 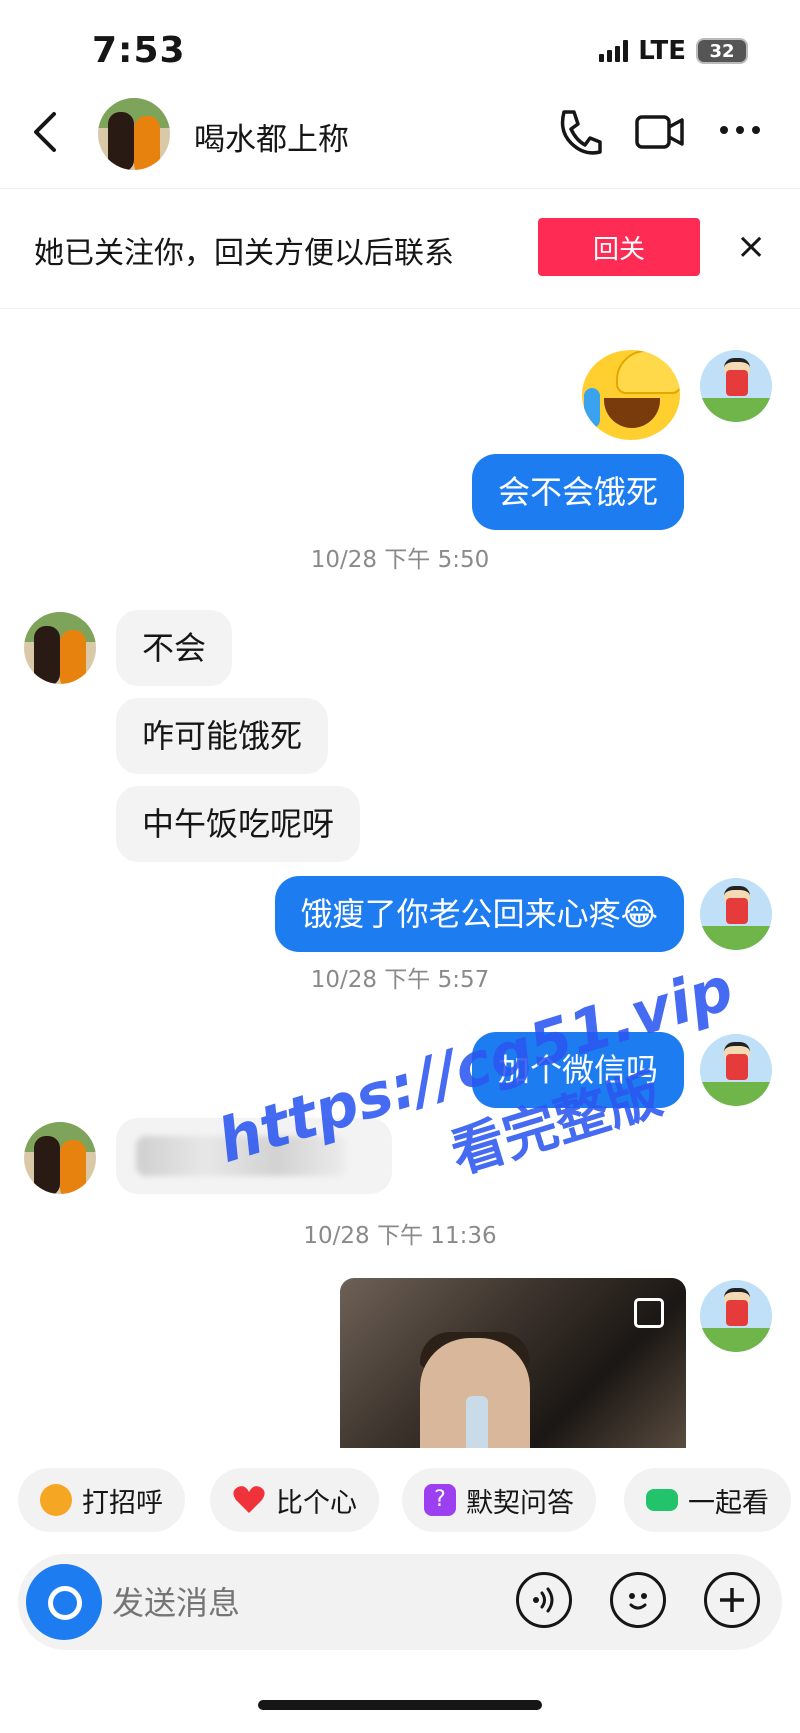 What do you see at coordinates (400, 560) in the screenshot?
I see `message-timestamp: 10/28 下午 5:50` at bounding box center [400, 560].